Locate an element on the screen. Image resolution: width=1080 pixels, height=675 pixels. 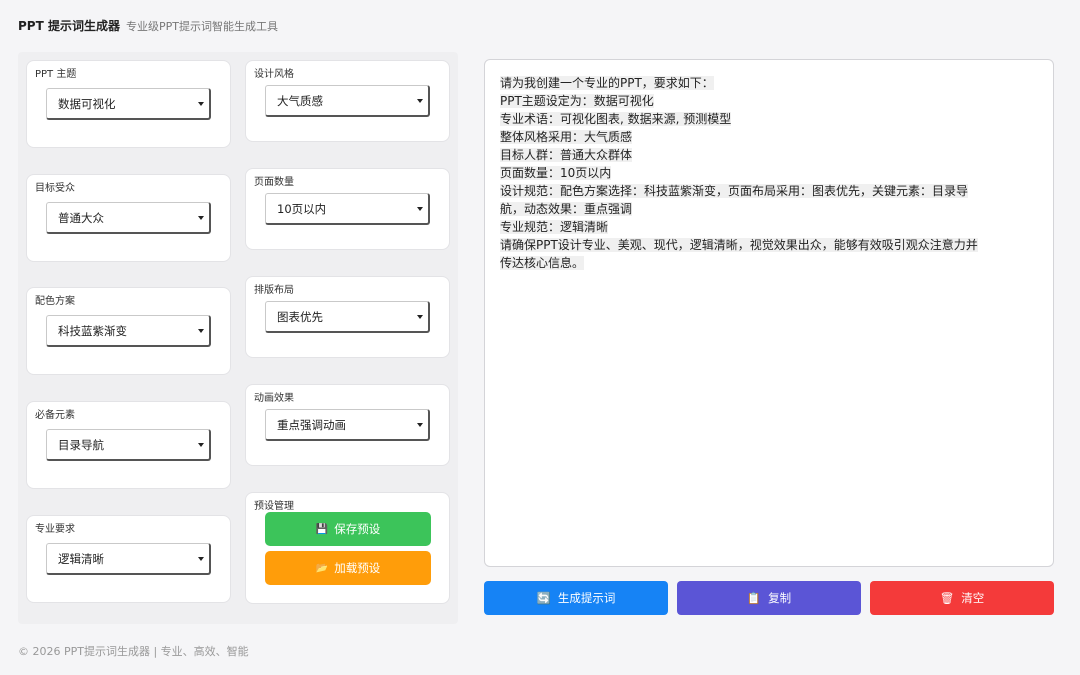
folder-icon: 📂 is located at coordinates (322, 568).